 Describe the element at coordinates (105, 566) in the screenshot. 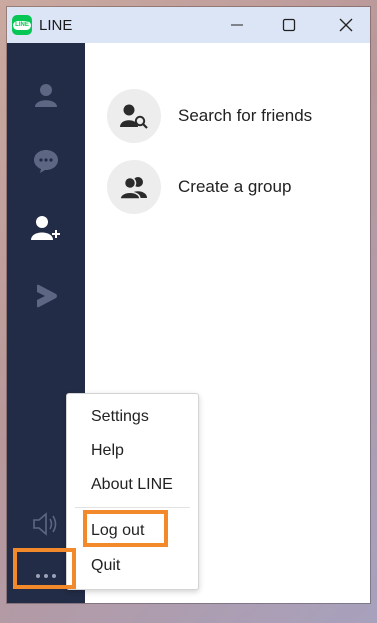

I see `menu-item-quit: Quit` at that location.